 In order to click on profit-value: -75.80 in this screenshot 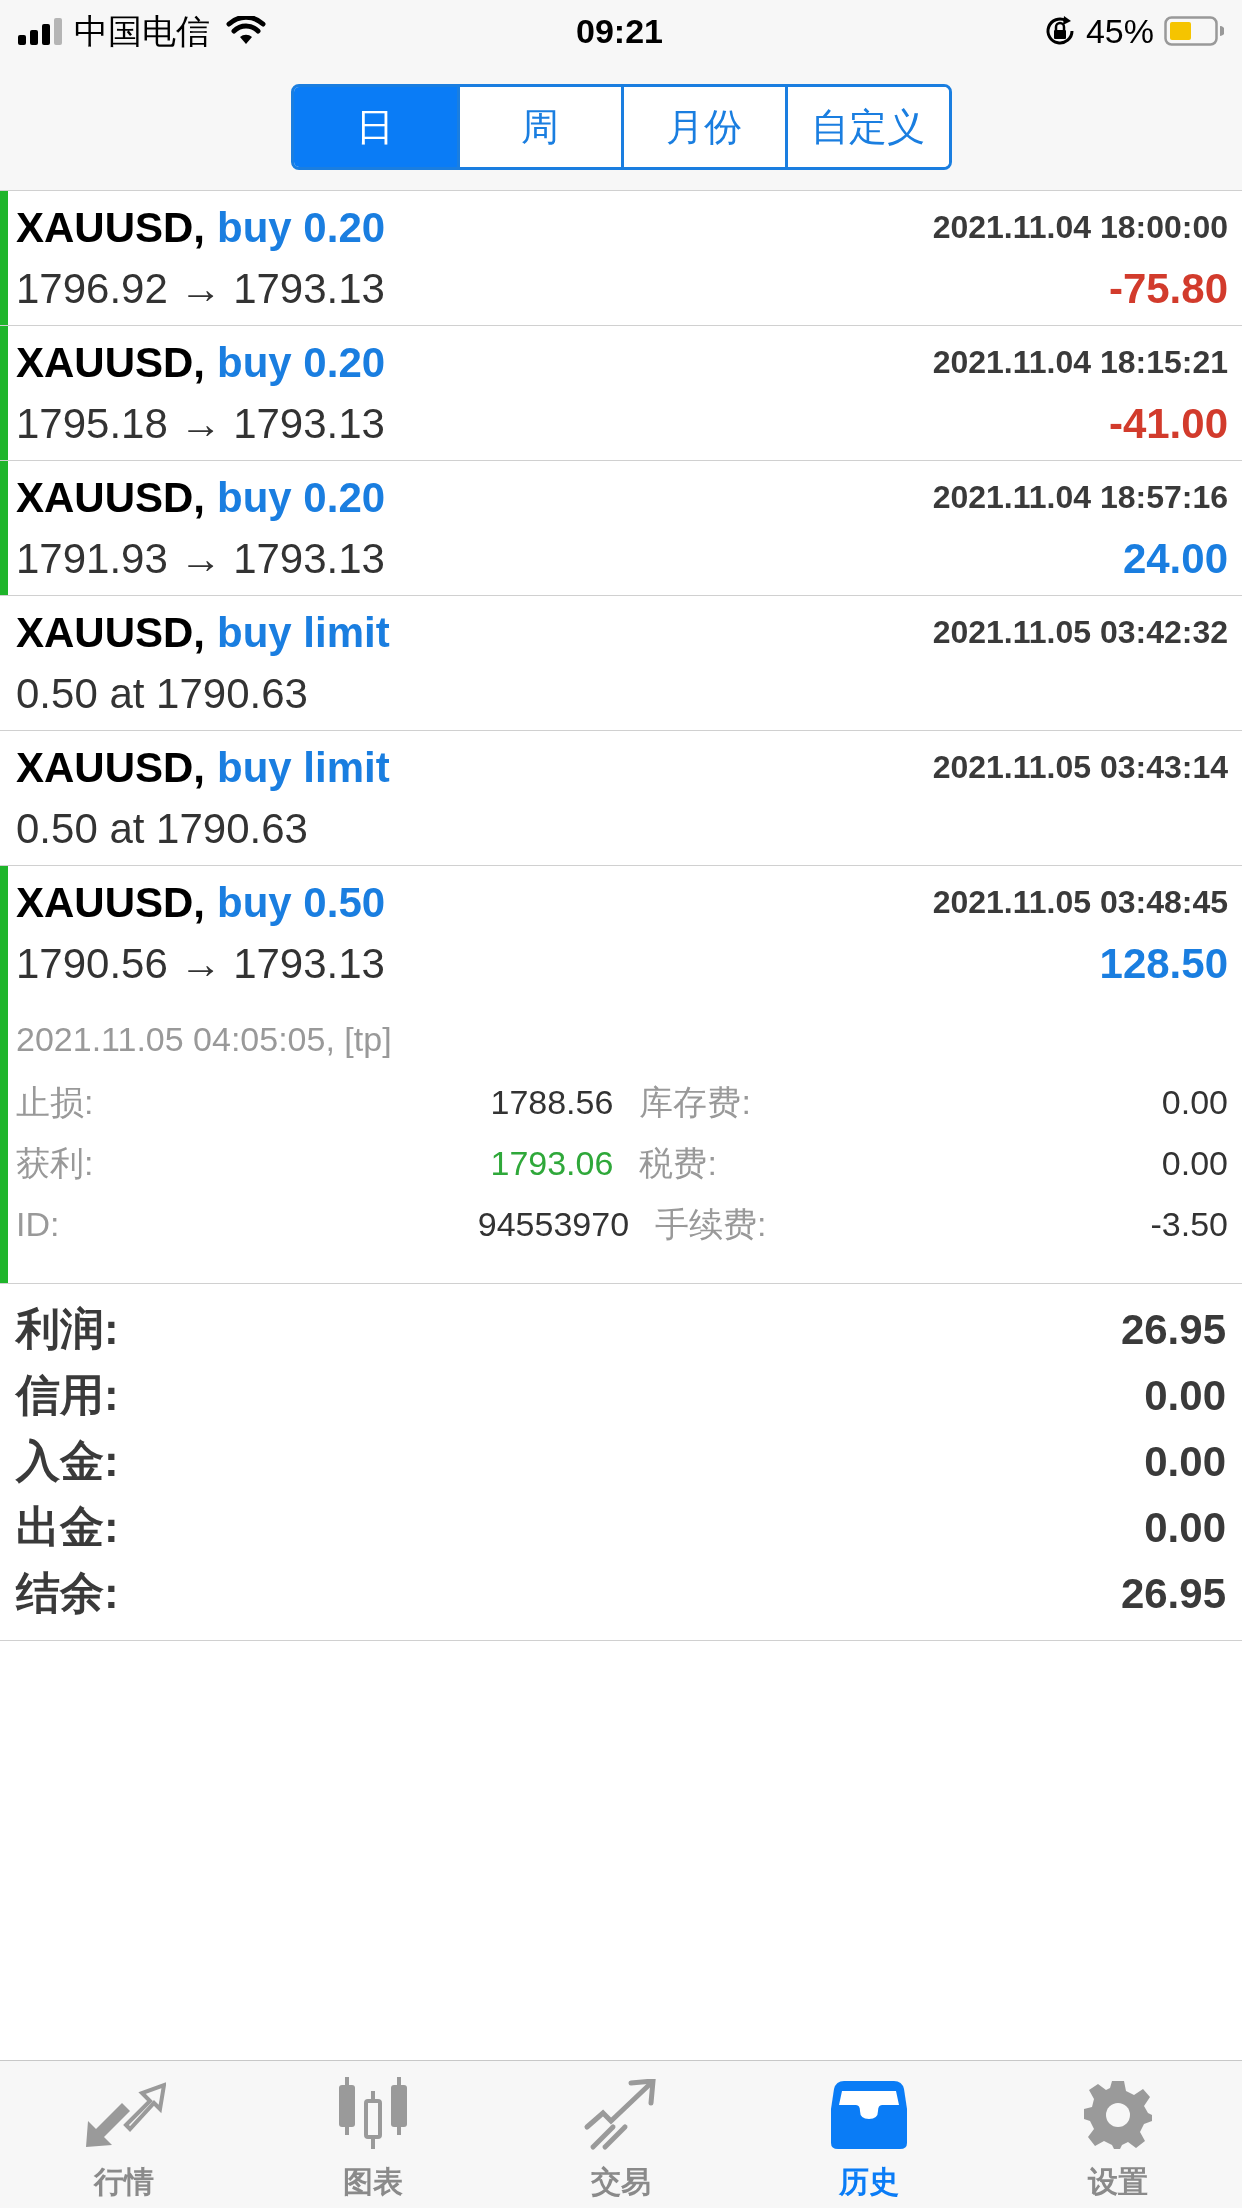, I will do `click(1168, 288)`.